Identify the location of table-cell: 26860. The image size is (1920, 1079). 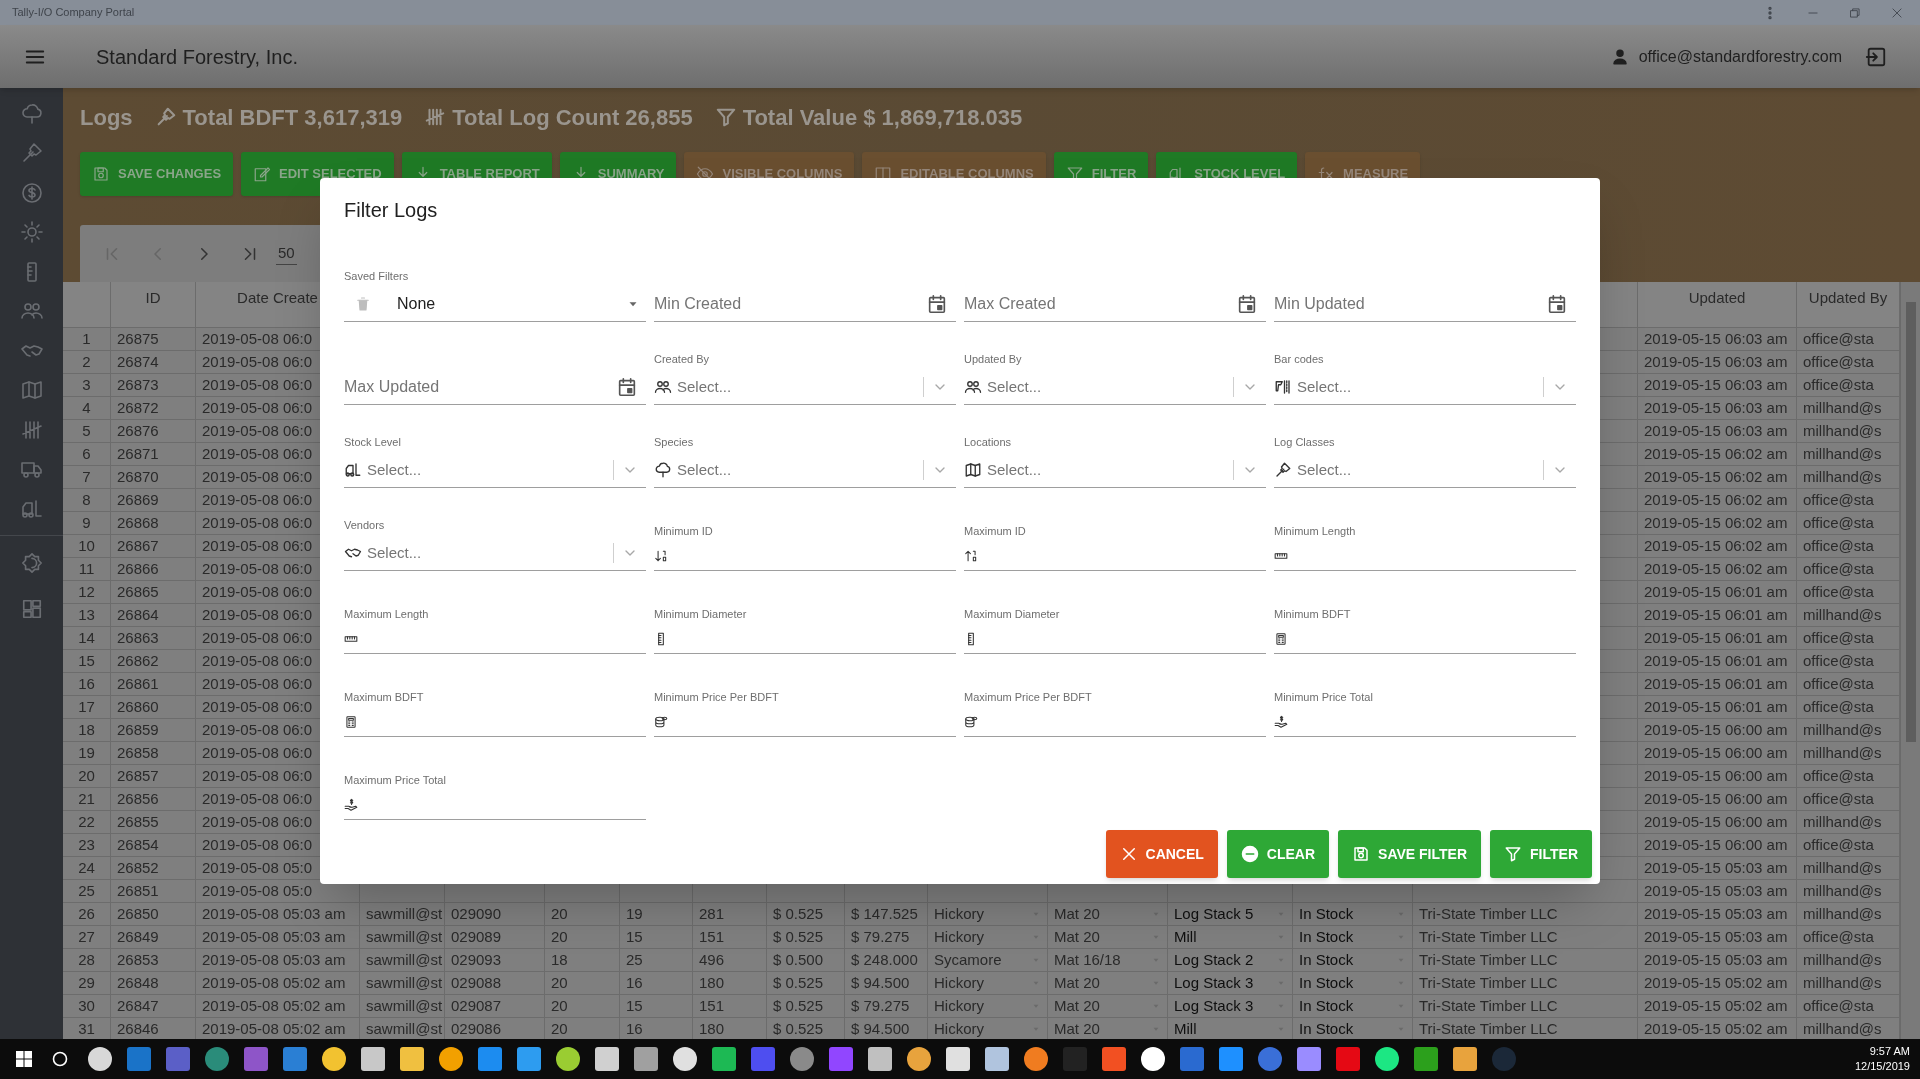
(153, 707).